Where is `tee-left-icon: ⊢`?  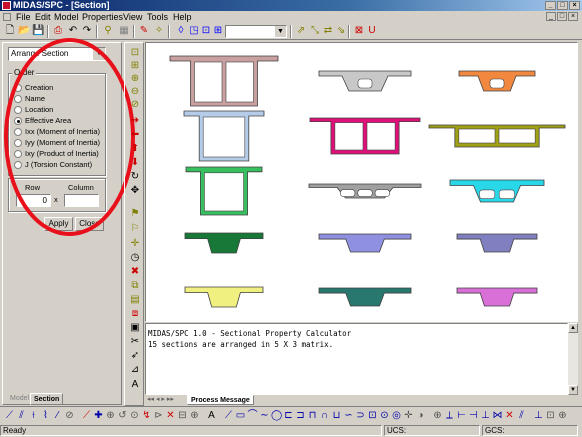 tee-left-icon: ⊢ is located at coordinates (461, 416).